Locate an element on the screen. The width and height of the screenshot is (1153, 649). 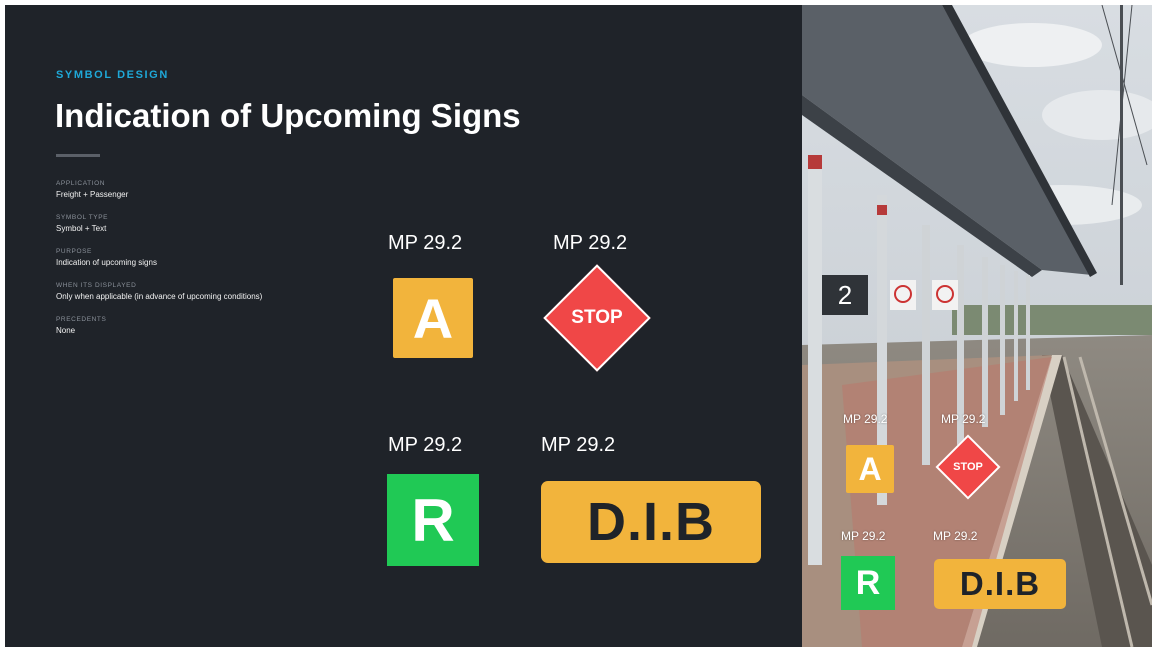
overlay-stop-milepost: MP 29.2 is located at coordinates (963, 419).